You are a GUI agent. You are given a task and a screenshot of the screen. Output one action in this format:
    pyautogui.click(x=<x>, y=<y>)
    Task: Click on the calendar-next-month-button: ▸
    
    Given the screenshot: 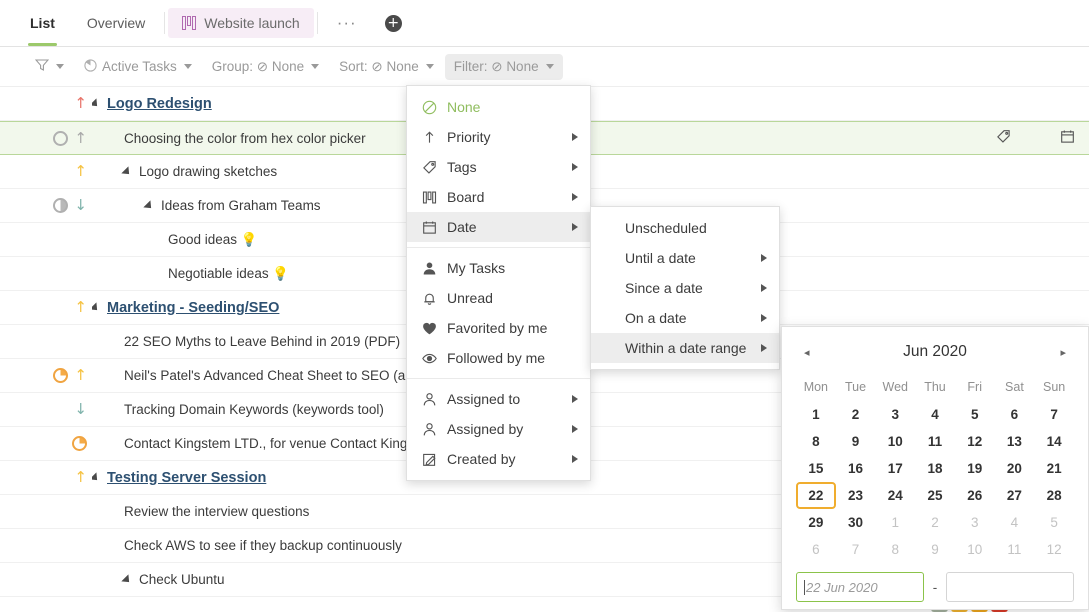 What is the action you would take?
    pyautogui.click(x=1063, y=352)
    